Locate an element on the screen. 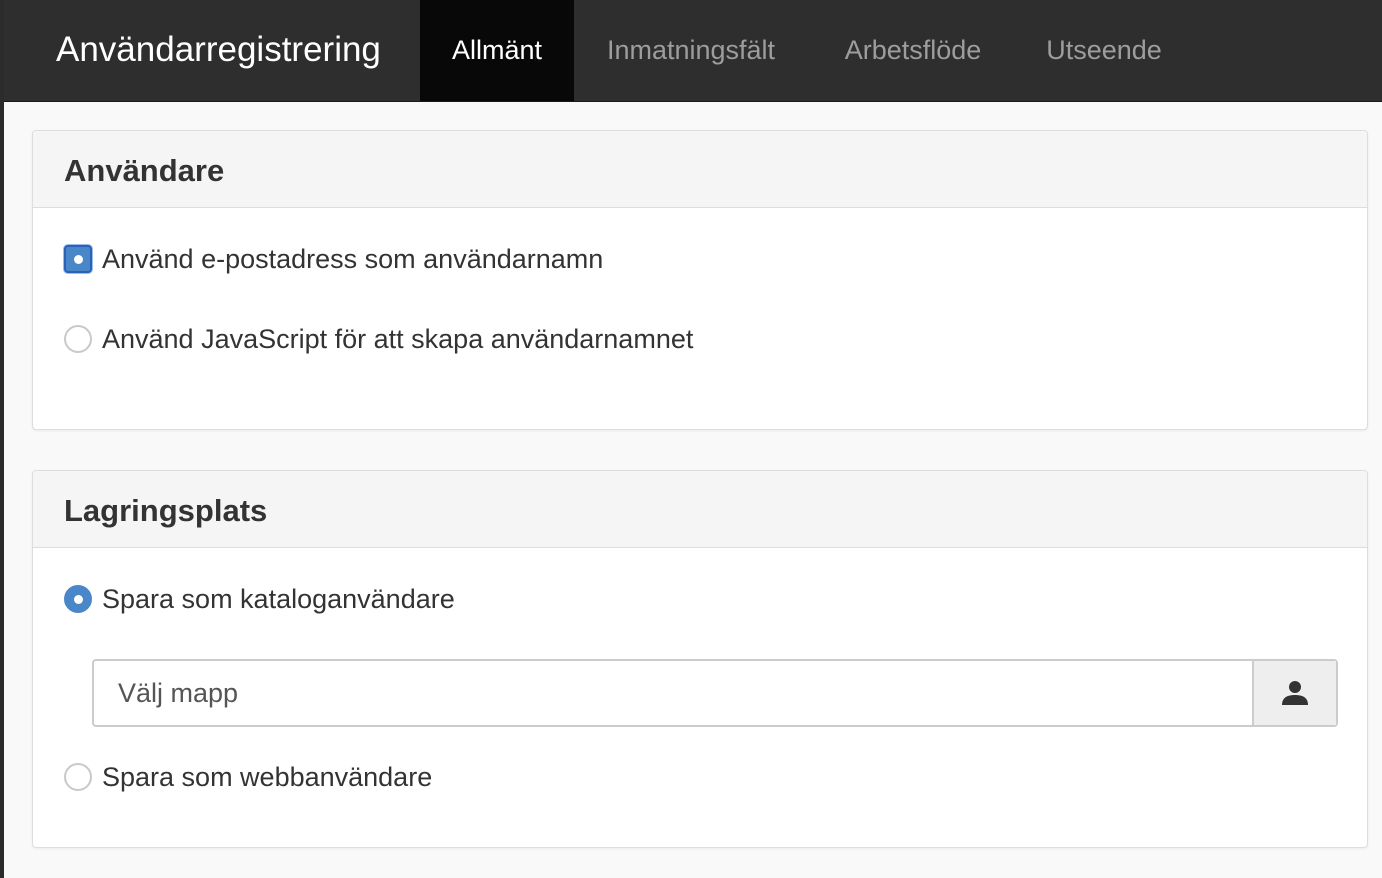  app-title: Användarregistrering is located at coordinates (218, 49).